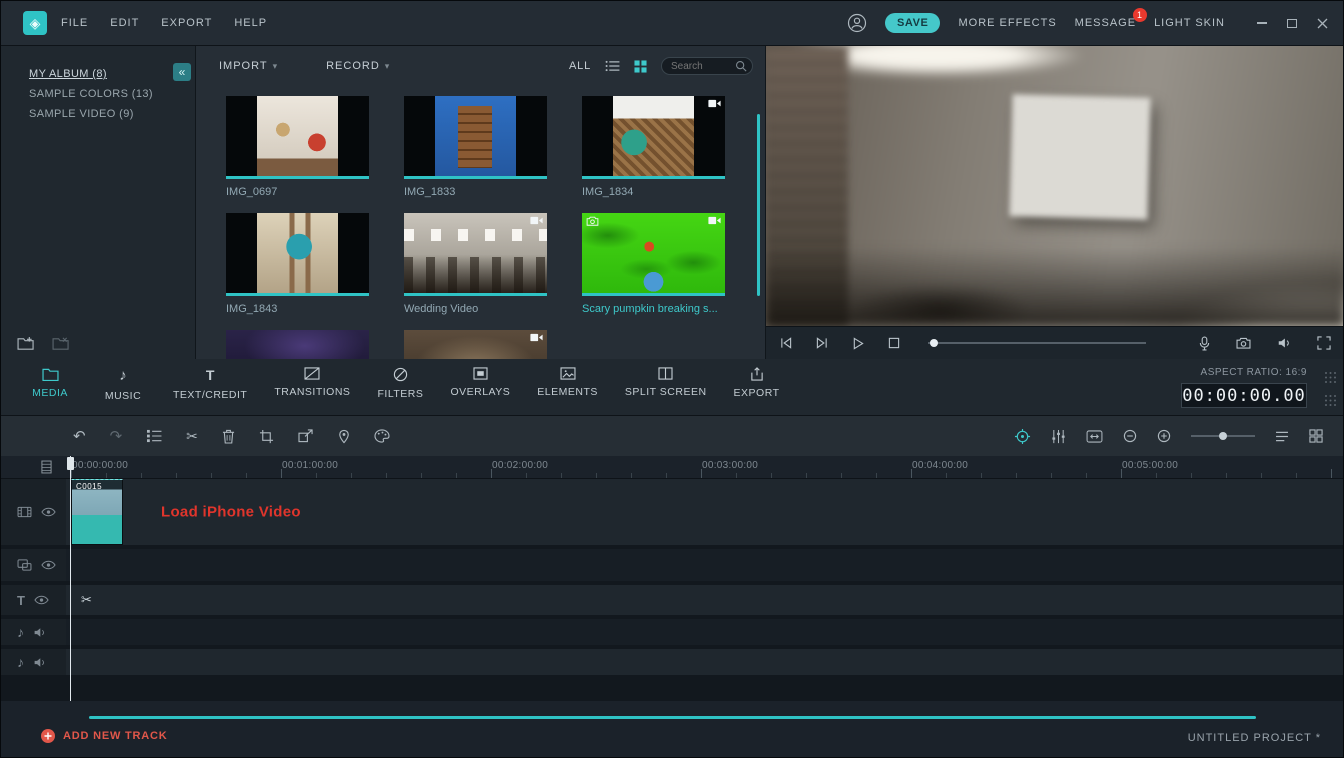 The width and height of the screenshot is (1344, 758). Describe the element at coordinates (358, 66) in the screenshot. I see `record-dropdown: RECORD ▾` at that location.